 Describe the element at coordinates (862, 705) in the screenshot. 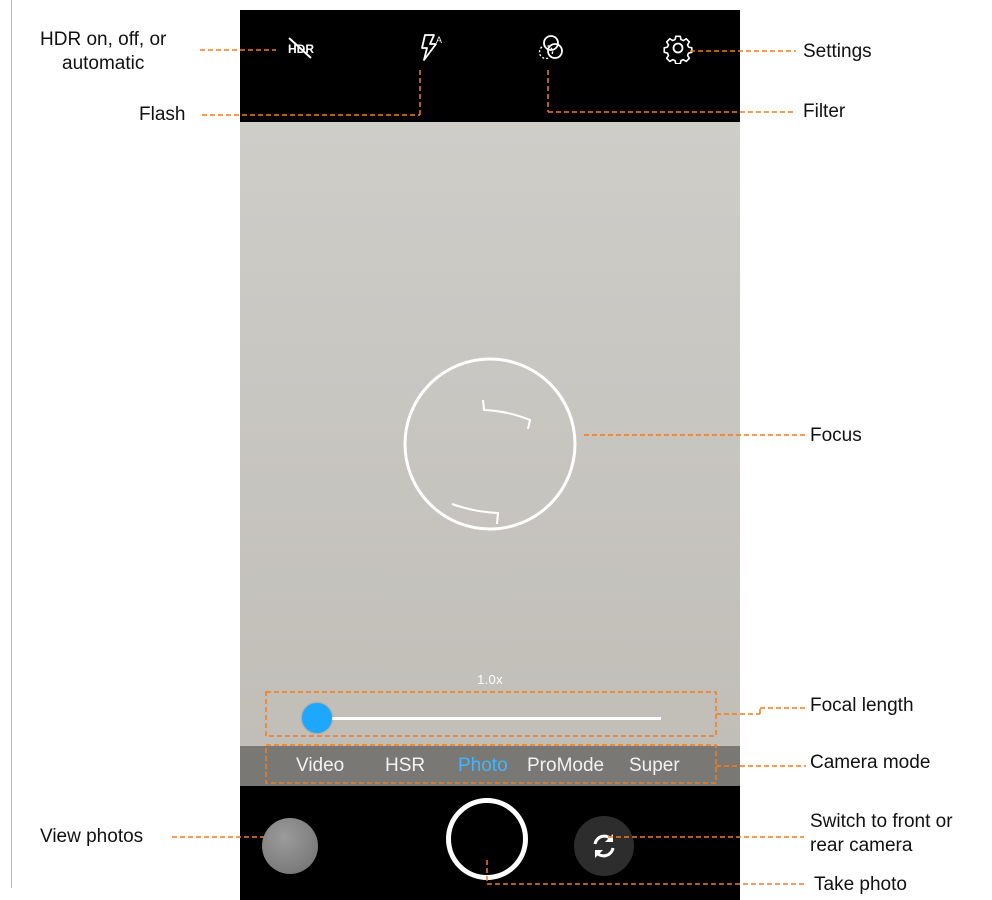

I see `annotation-focal-length: Focal length` at that location.